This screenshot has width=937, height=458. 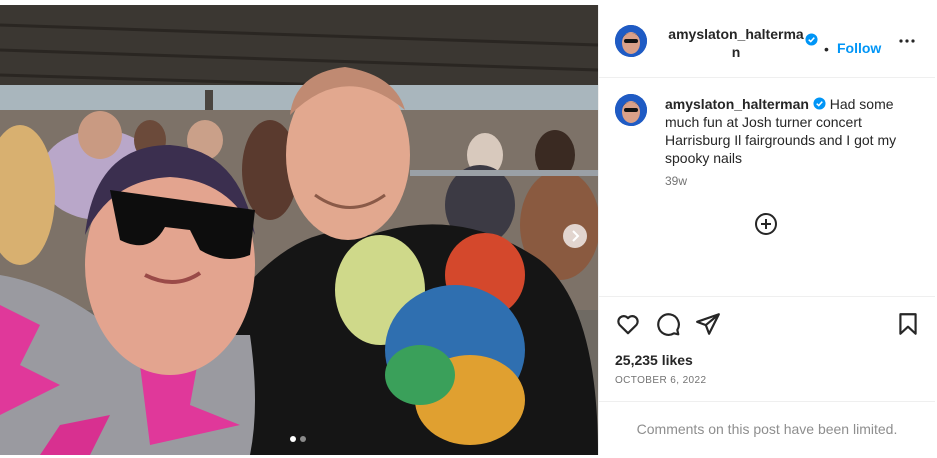 What do you see at coordinates (661, 380) in the screenshot?
I see `post-date: OCTOBER 6, 2022` at bounding box center [661, 380].